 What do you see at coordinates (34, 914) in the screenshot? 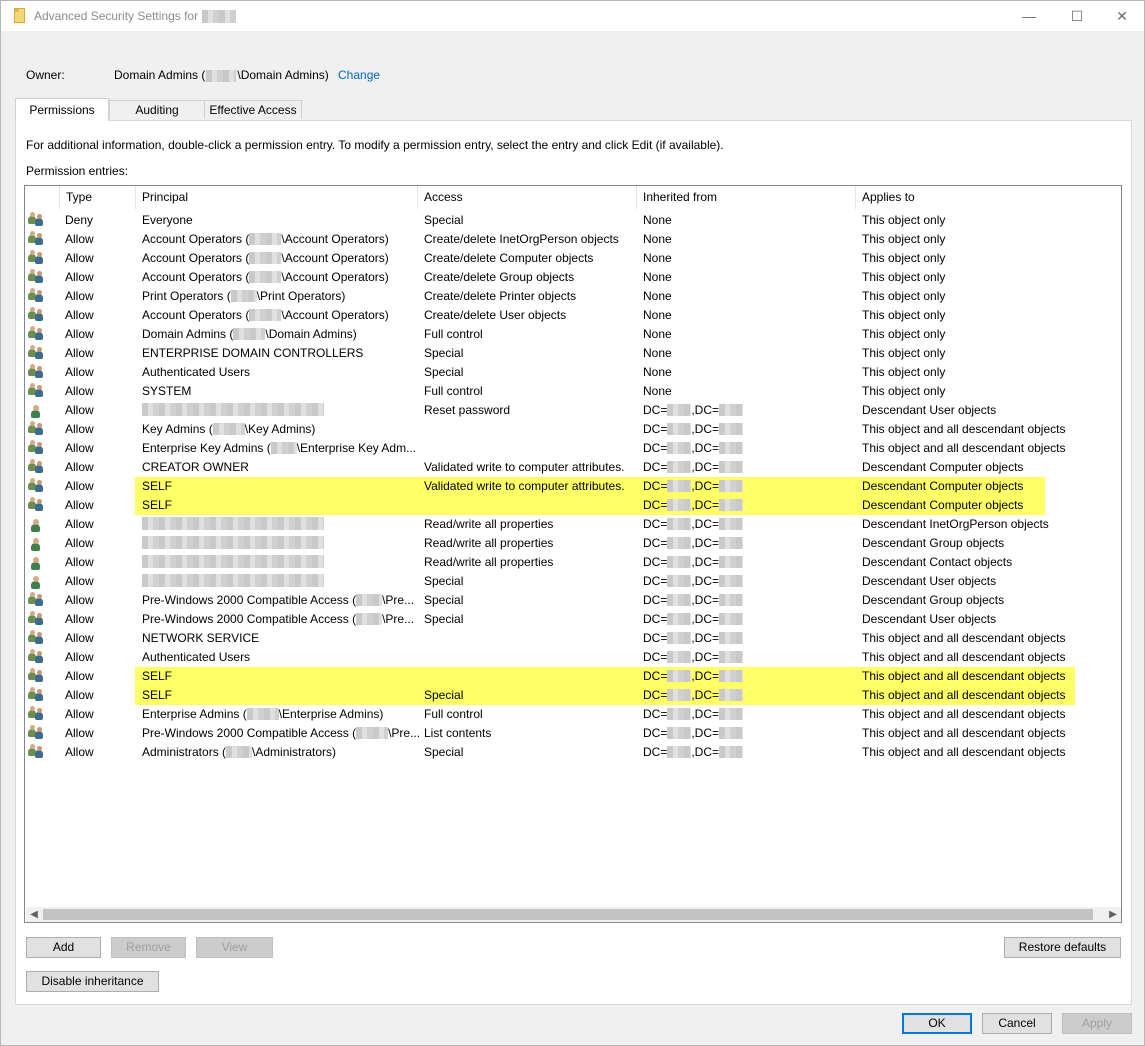
I see `scroll-left-arrow-icon: ◀` at bounding box center [34, 914].